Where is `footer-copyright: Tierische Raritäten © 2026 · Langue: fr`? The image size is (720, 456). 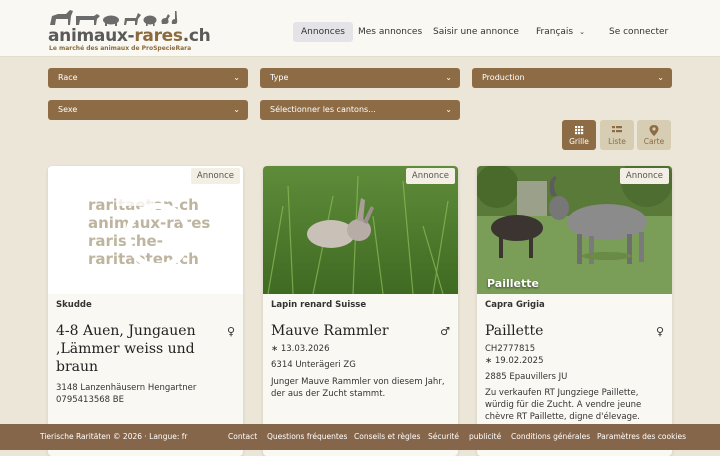
footer-copyright: Tierische Raritäten © 2026 · Langue: fr is located at coordinates (114, 436).